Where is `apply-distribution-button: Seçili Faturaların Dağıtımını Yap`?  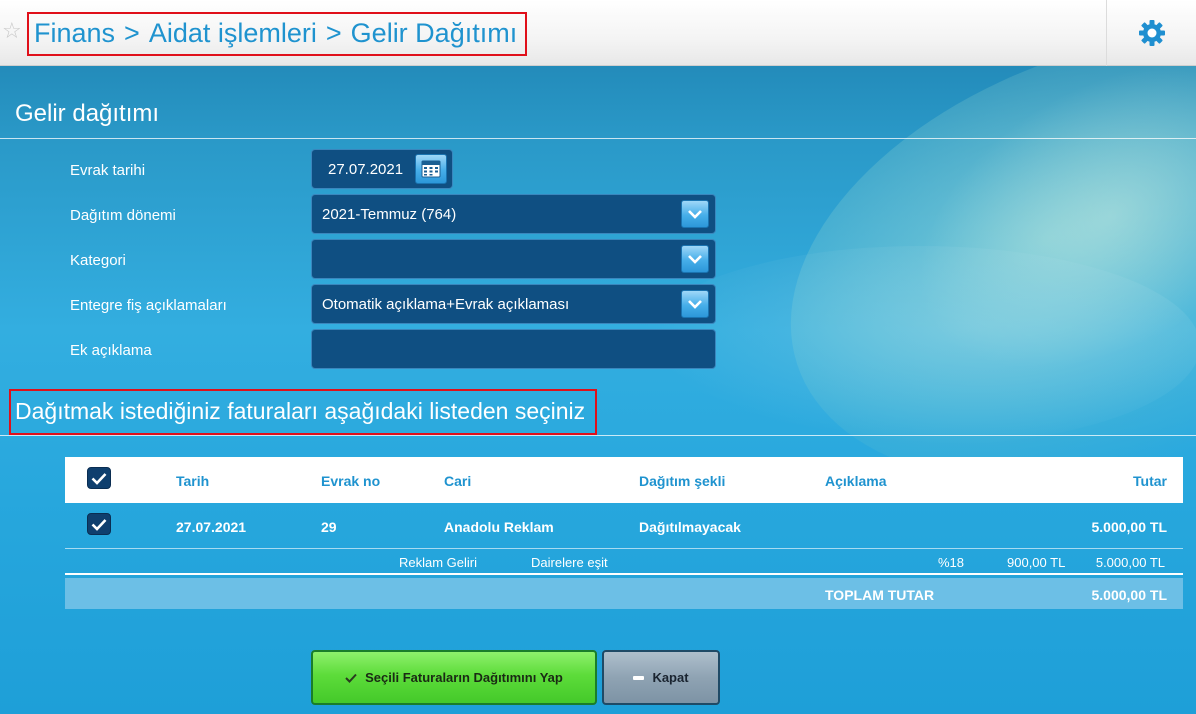 apply-distribution-button: Seçili Faturaların Dağıtımını Yap is located at coordinates (454, 677).